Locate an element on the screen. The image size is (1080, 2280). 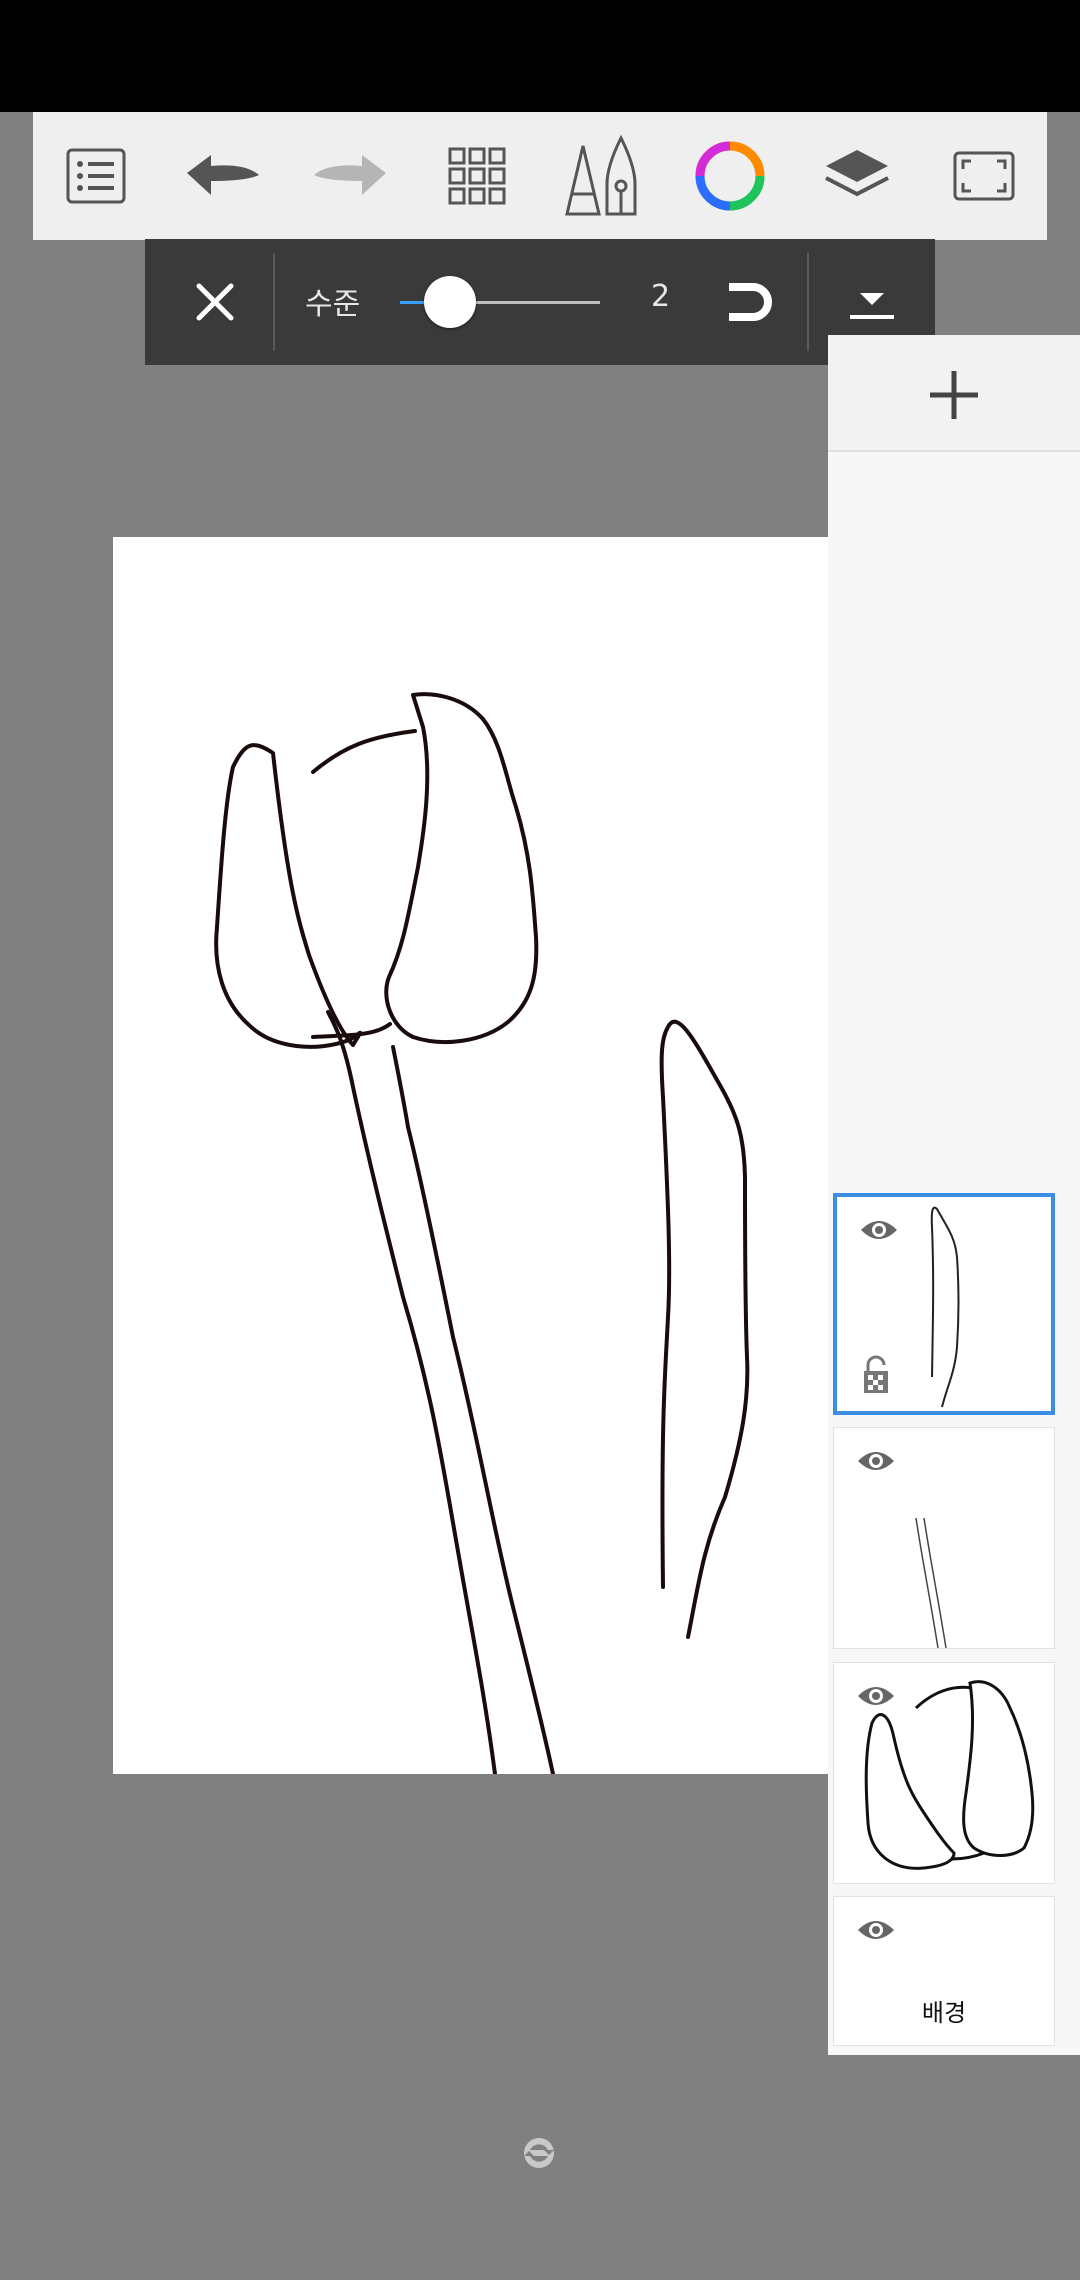
layers-button is located at coordinates (857, 176).